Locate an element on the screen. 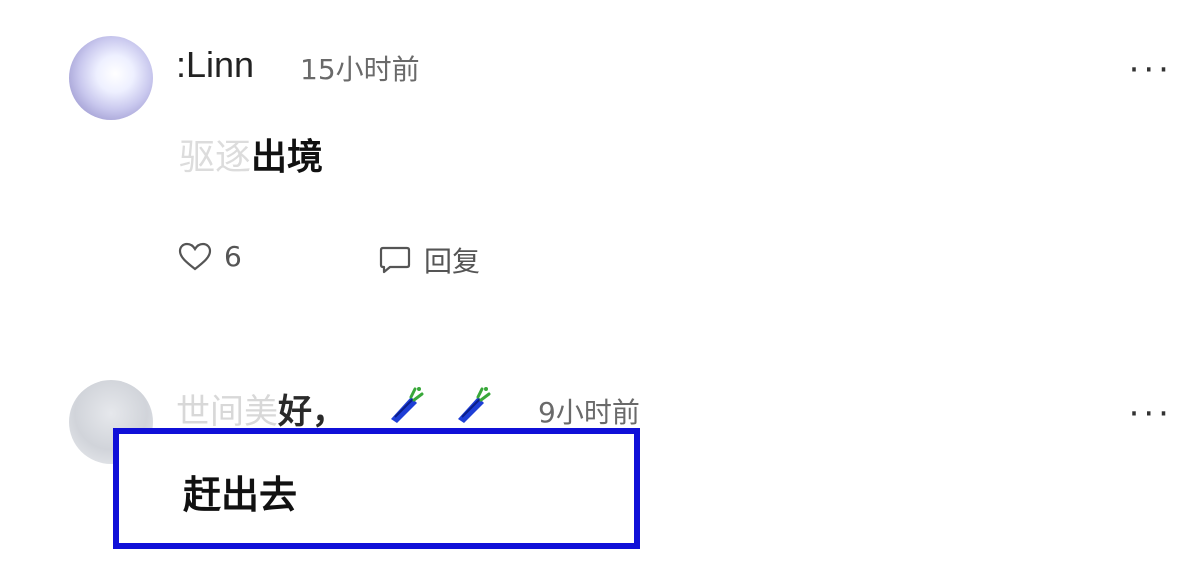 The image size is (1200, 568). like-count: 6 is located at coordinates (233, 256).